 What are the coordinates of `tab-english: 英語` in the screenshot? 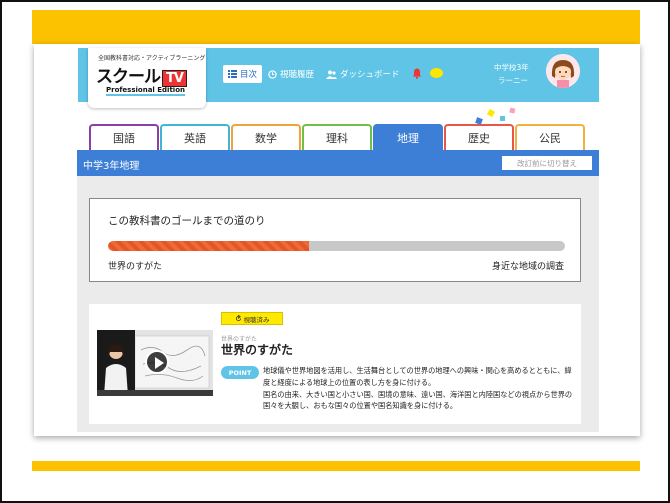 It's located at (195, 137).